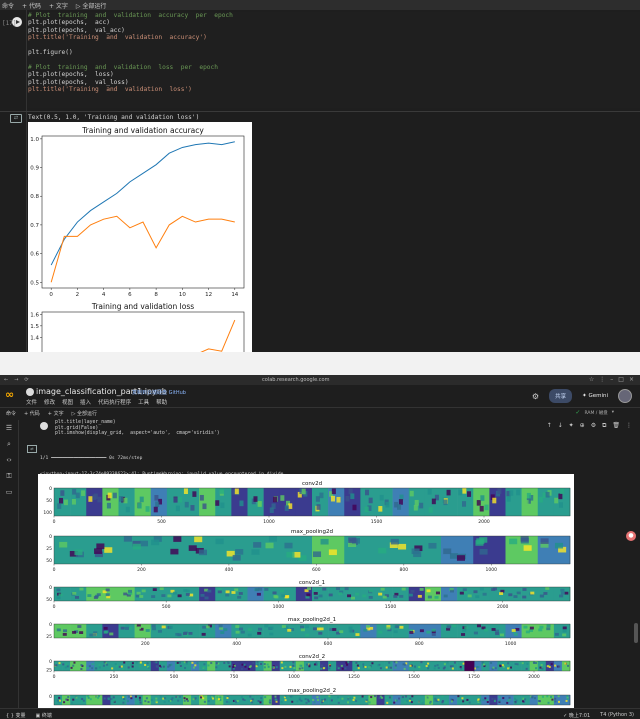 The height and width of the screenshot is (719, 640). Describe the element at coordinates (159, 392) in the screenshot. I see `copy-to-drive-link: 复制到云端硬盘 GitHub` at that location.